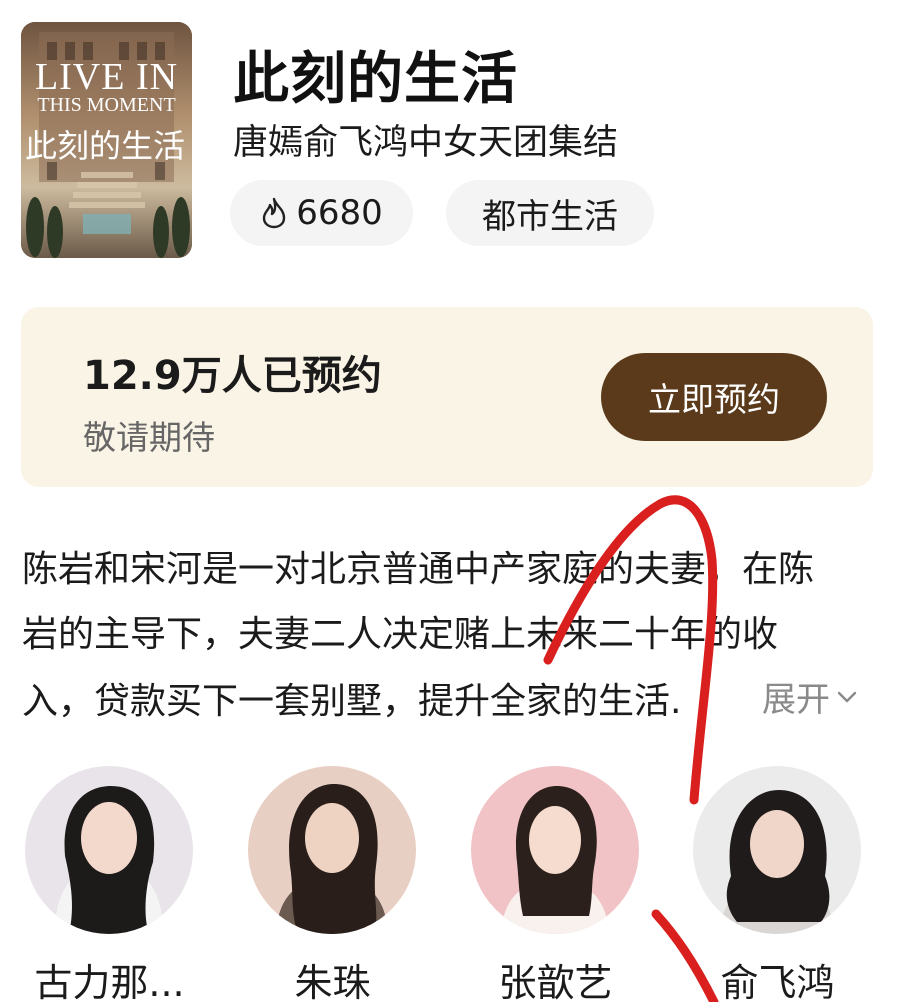 The height and width of the screenshot is (1002, 906). I want to click on cast-name: 朱珠, so click(332, 981).